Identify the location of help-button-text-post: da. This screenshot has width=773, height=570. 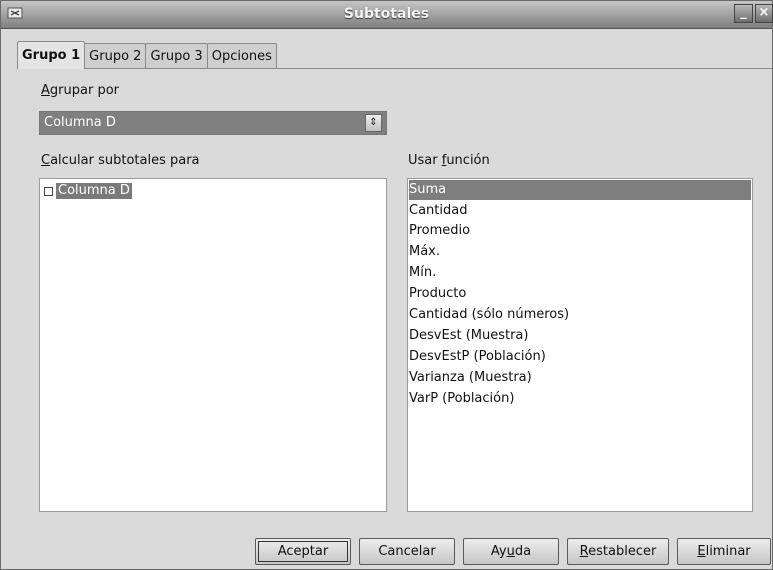
(523, 551).